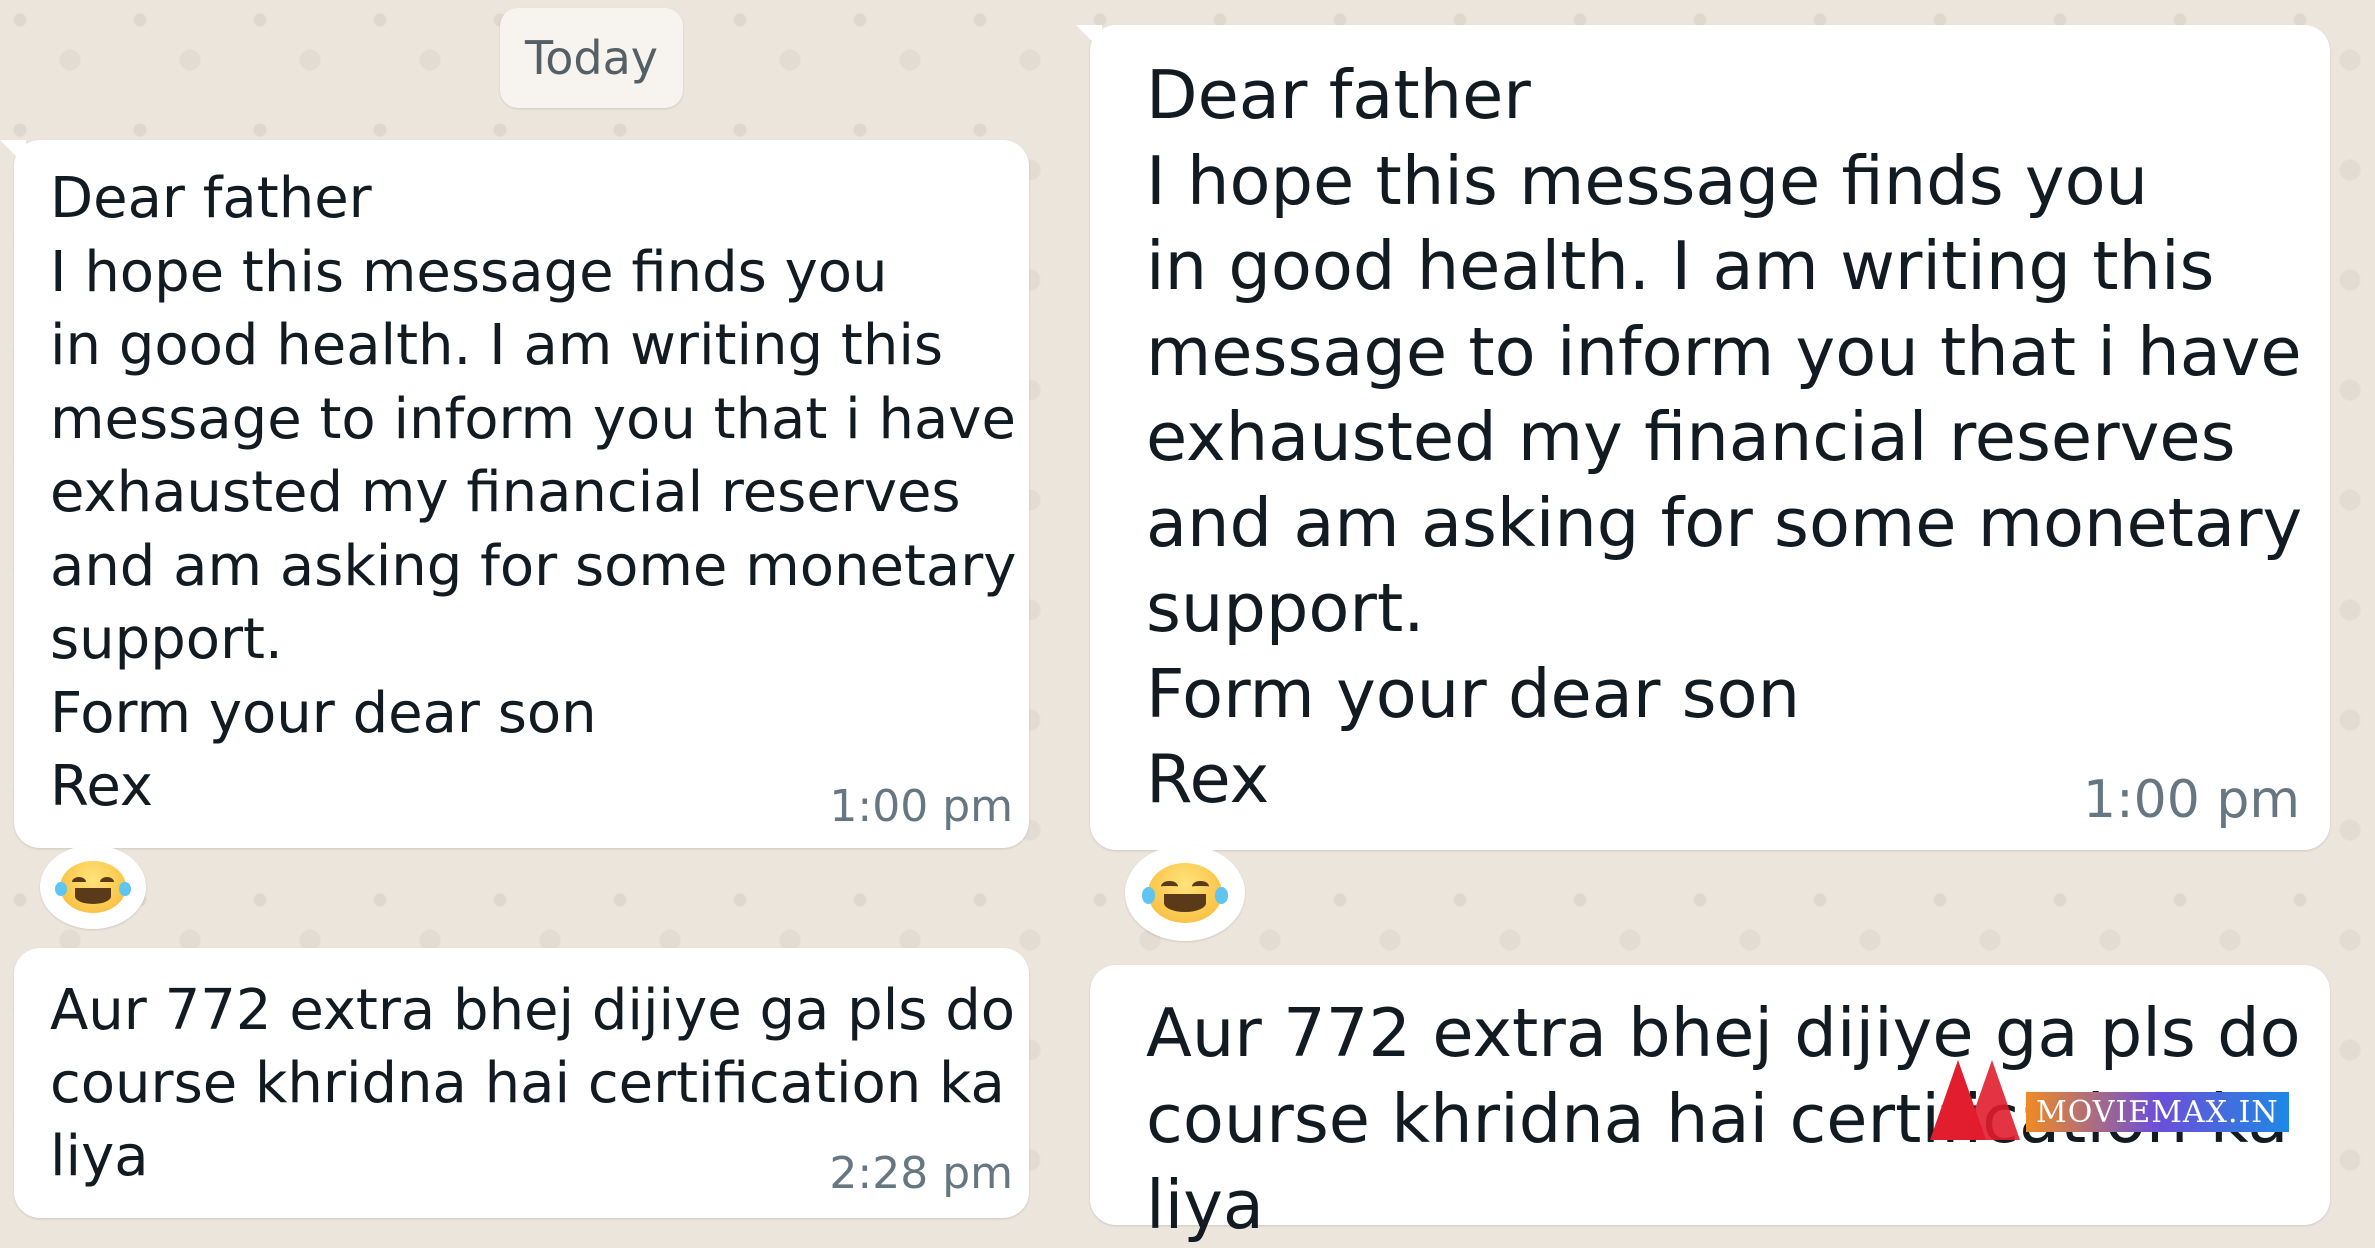 The width and height of the screenshot is (2375, 1248). I want to click on message-timestamp: 2:28 pm, so click(921, 1173).